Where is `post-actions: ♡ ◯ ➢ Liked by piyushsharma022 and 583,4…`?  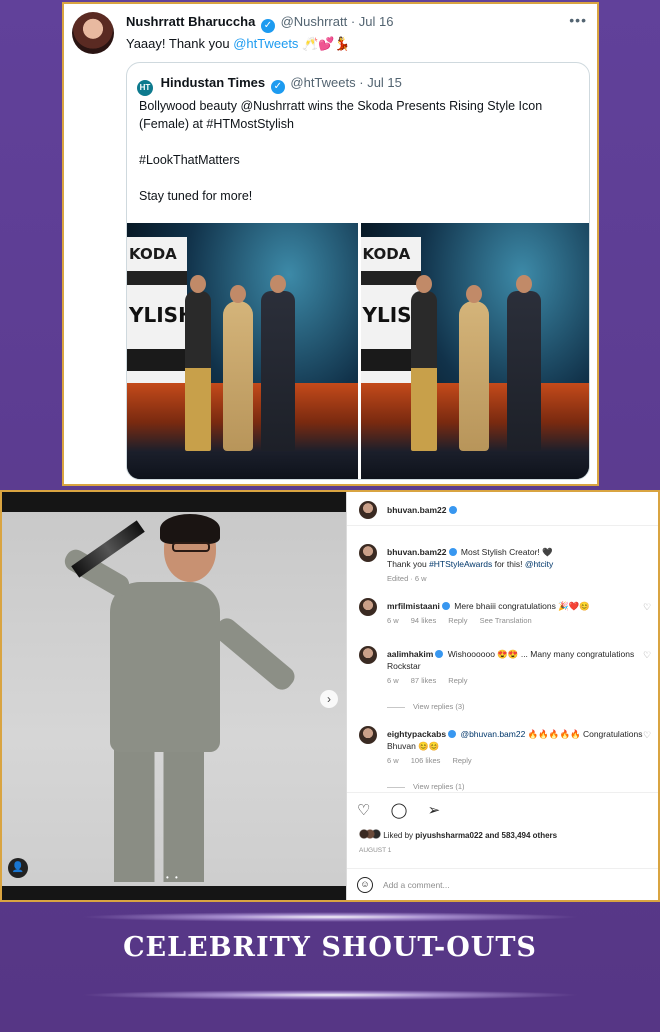 post-actions: ♡ ◯ ➢ Liked by piyushsharma022 and 583,4… is located at coordinates (502, 830).